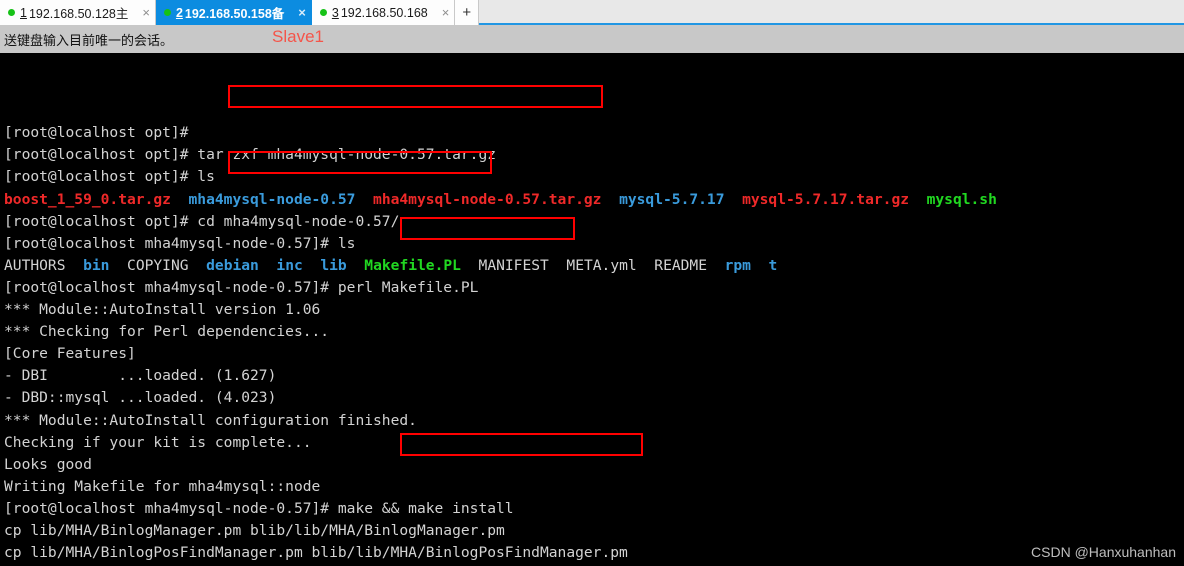  What do you see at coordinates (487, 199) in the screenshot?
I see `terminal-text: mha4mysql-node-0.57.tar.gz` at bounding box center [487, 199].